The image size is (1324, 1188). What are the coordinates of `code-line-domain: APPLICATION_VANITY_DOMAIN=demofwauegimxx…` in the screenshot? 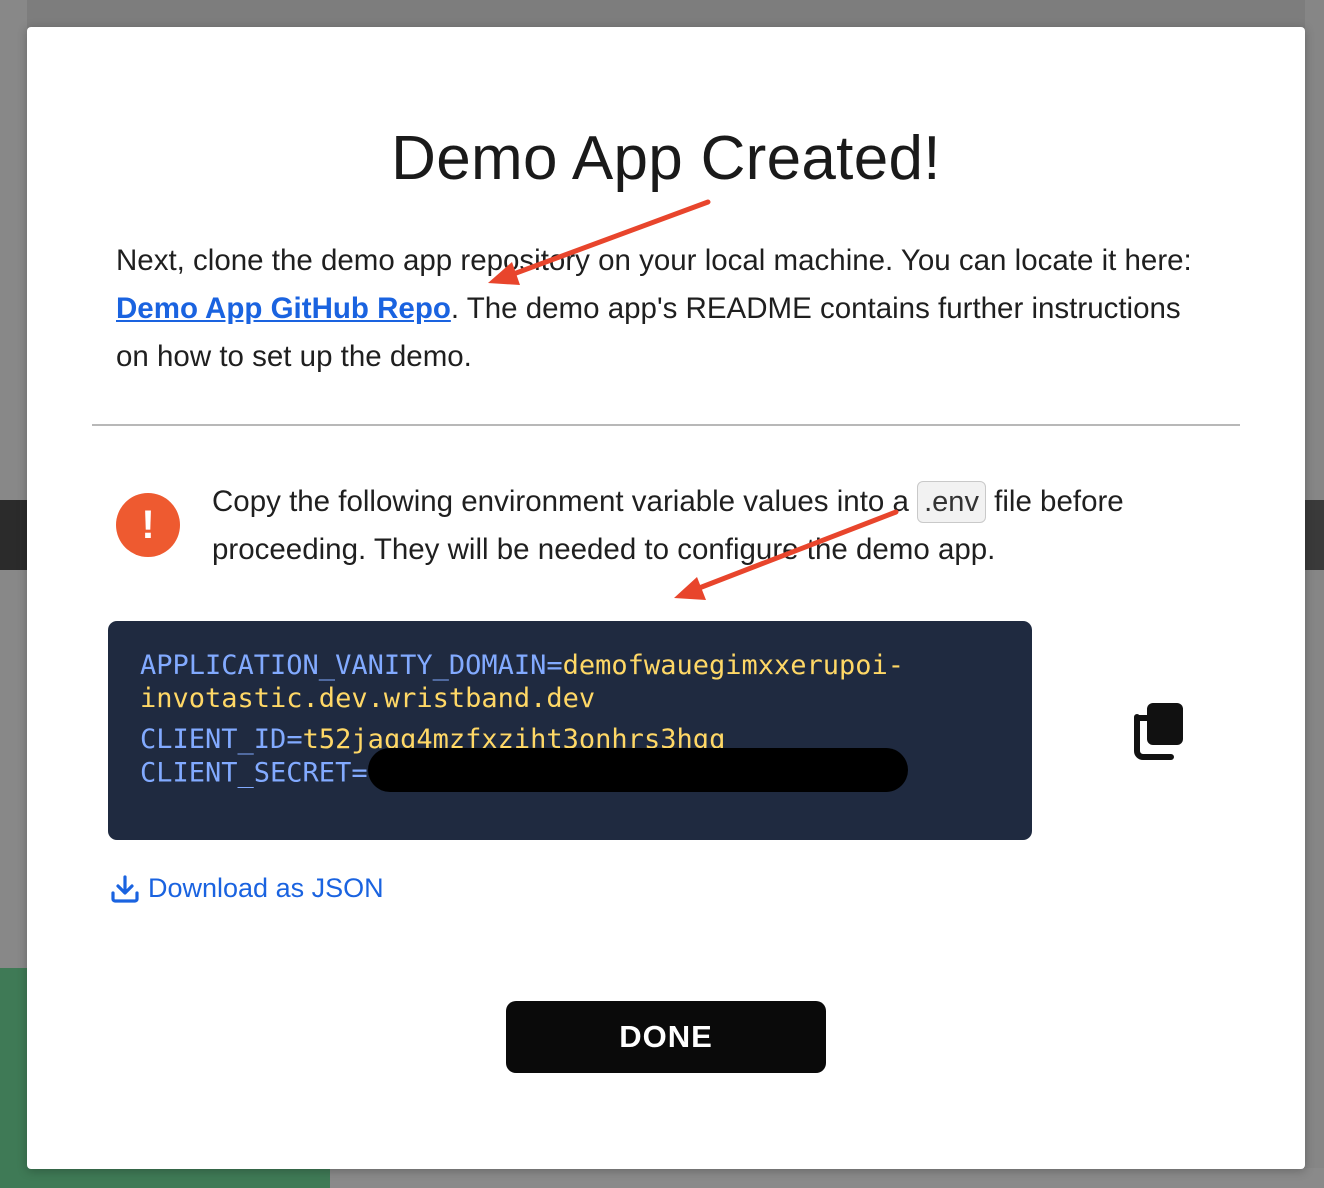 It's located at (570, 665).